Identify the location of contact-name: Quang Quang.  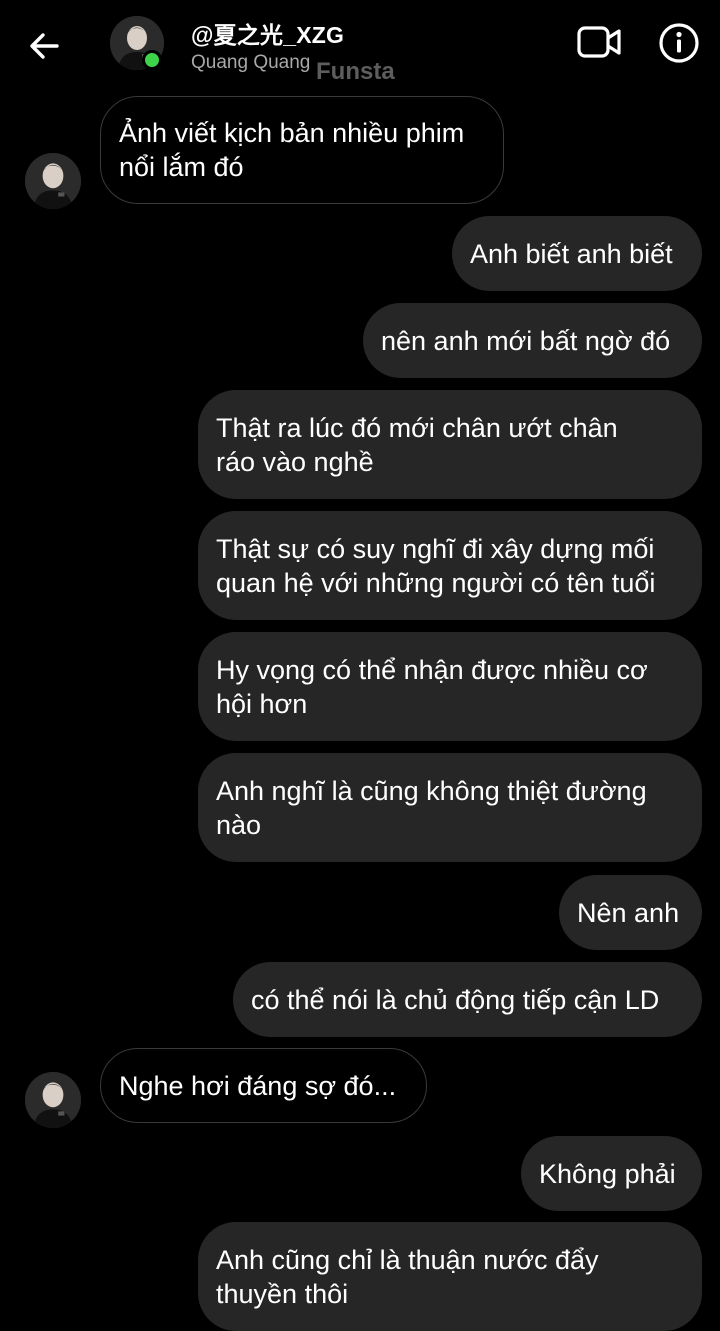
(251, 62).